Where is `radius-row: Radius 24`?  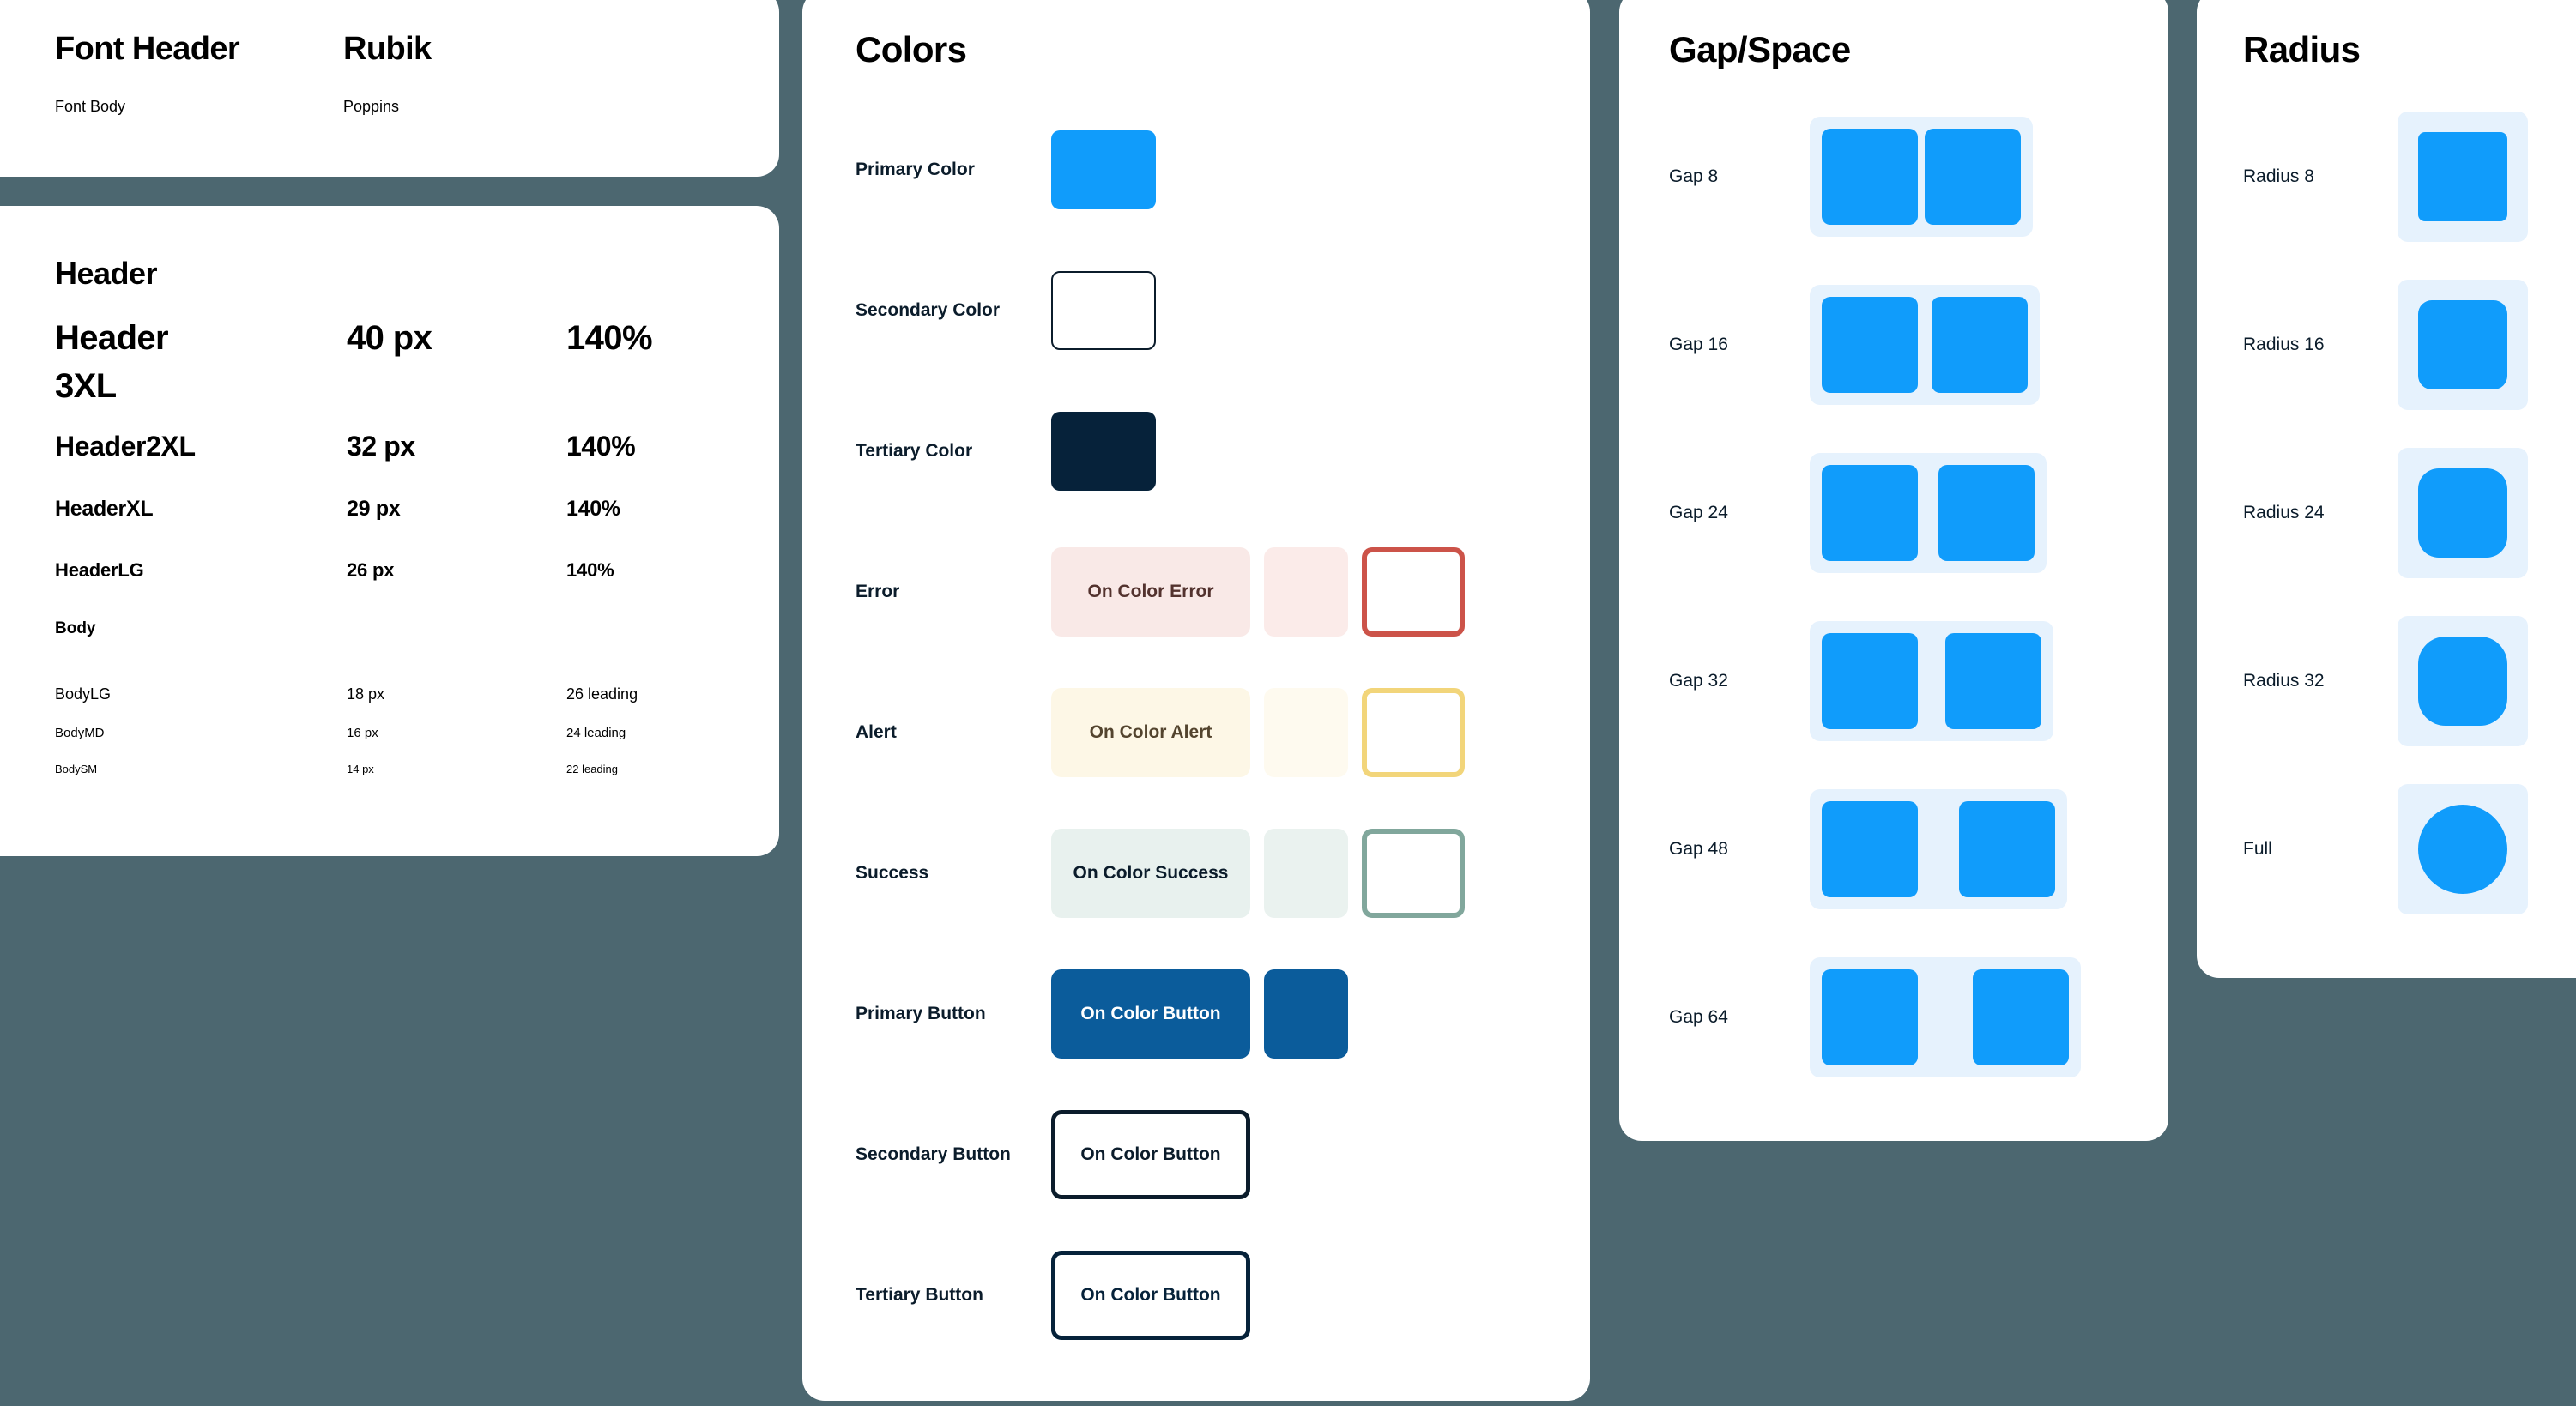 radius-row: Radius 24 is located at coordinates (2409, 513).